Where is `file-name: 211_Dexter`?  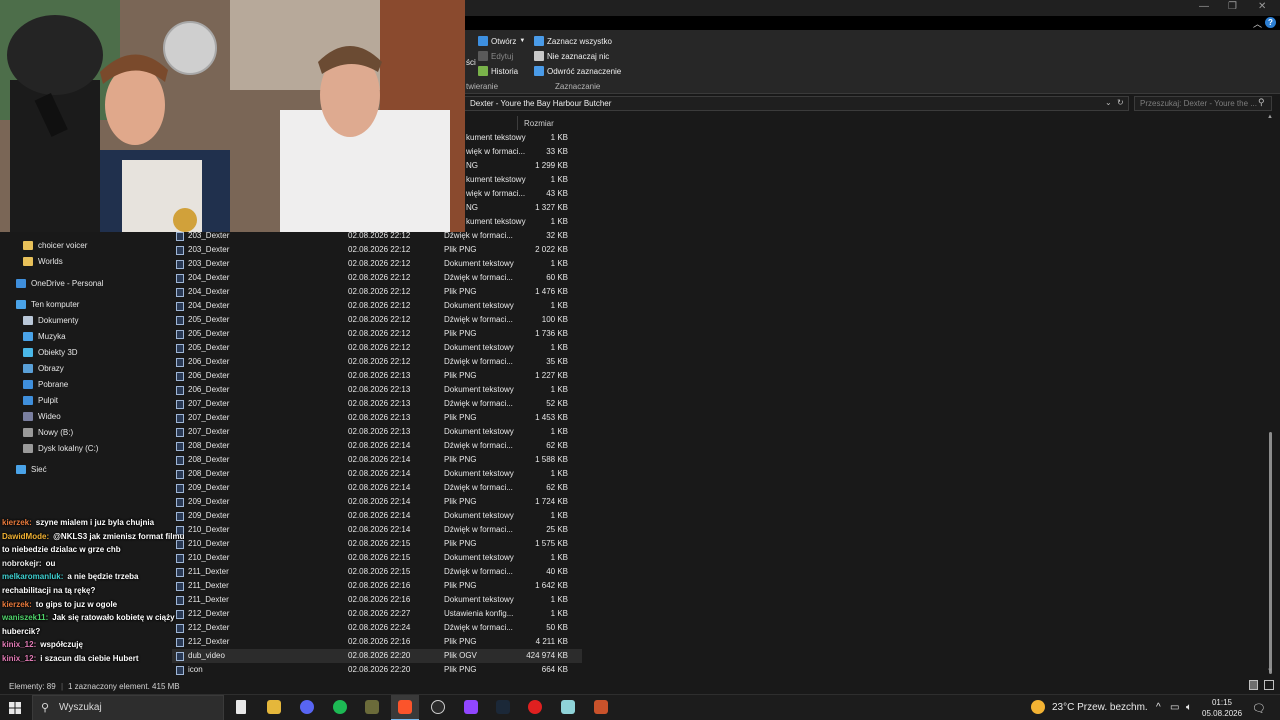
file-name: 211_Dexter is located at coordinates (208, 585).